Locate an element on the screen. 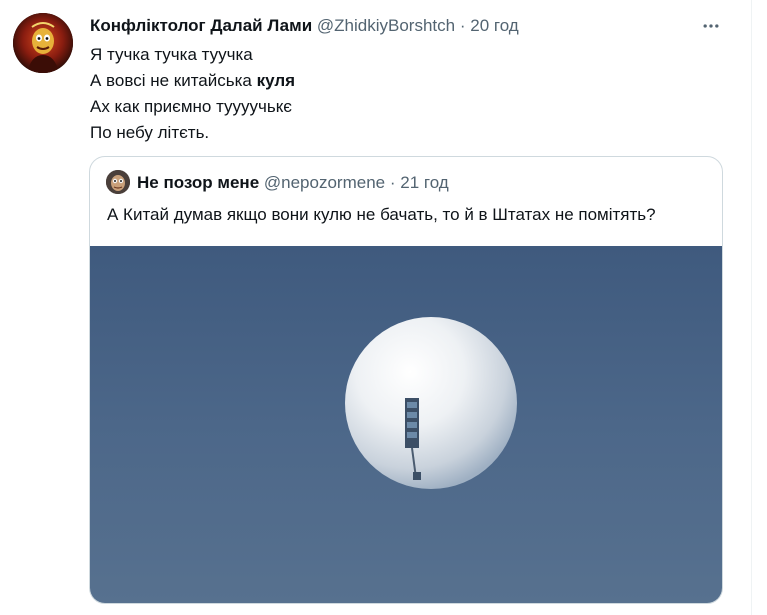 The image size is (767, 615). tweet-line: Ах как приємно туууучькє is located at coordinates (191, 106).